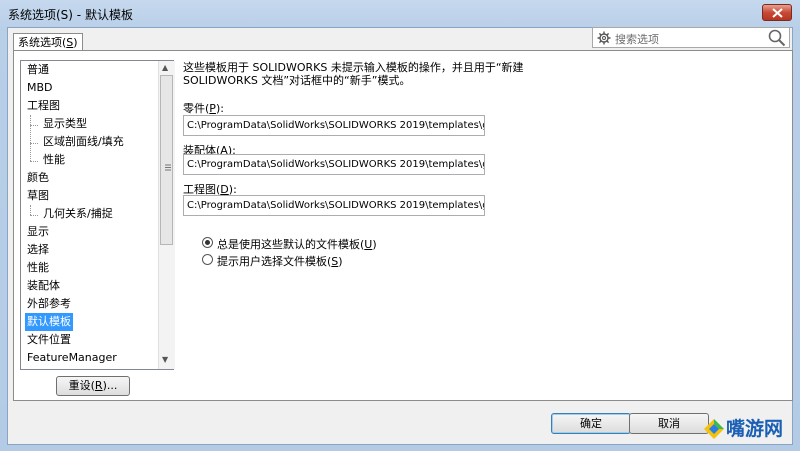 The height and width of the screenshot is (451, 800). What do you see at coordinates (374, 244) in the screenshot?
I see `radio-always-suffix: )` at bounding box center [374, 244].